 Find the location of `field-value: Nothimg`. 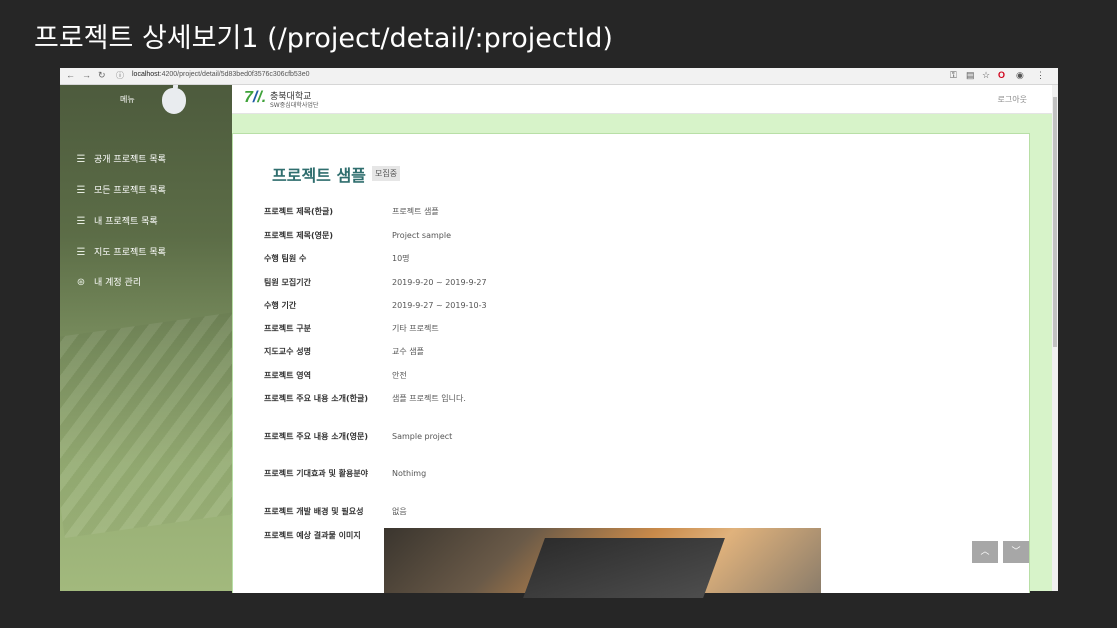

field-value: Nothimg is located at coordinates (409, 473).